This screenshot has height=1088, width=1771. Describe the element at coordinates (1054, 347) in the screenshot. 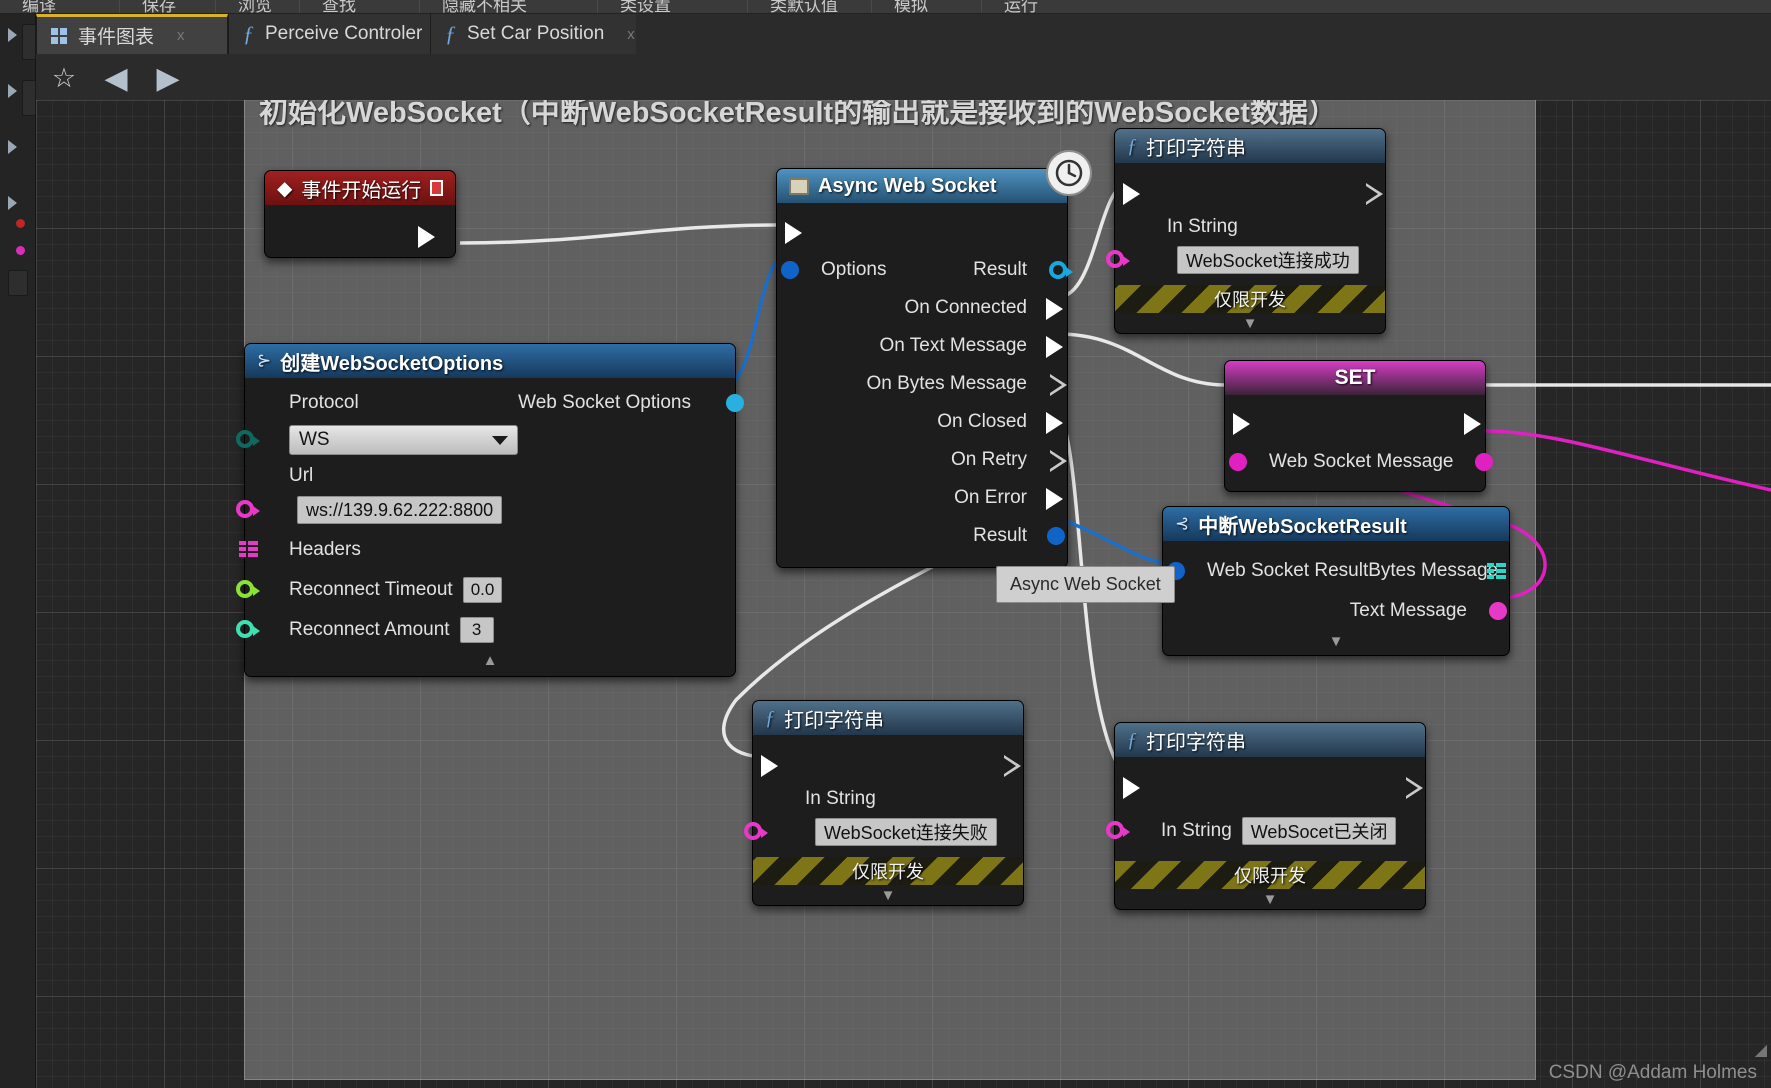

I see `exec-out-pin-on-text-message` at that location.